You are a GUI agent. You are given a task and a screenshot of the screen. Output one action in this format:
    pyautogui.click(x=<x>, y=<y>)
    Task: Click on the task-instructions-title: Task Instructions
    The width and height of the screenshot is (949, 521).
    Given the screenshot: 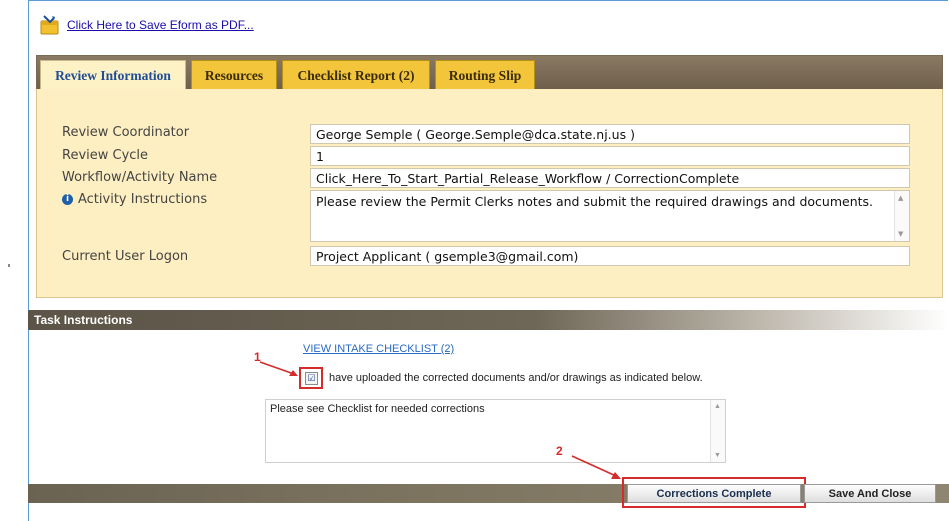 What is the action you would take?
    pyautogui.click(x=83, y=320)
    